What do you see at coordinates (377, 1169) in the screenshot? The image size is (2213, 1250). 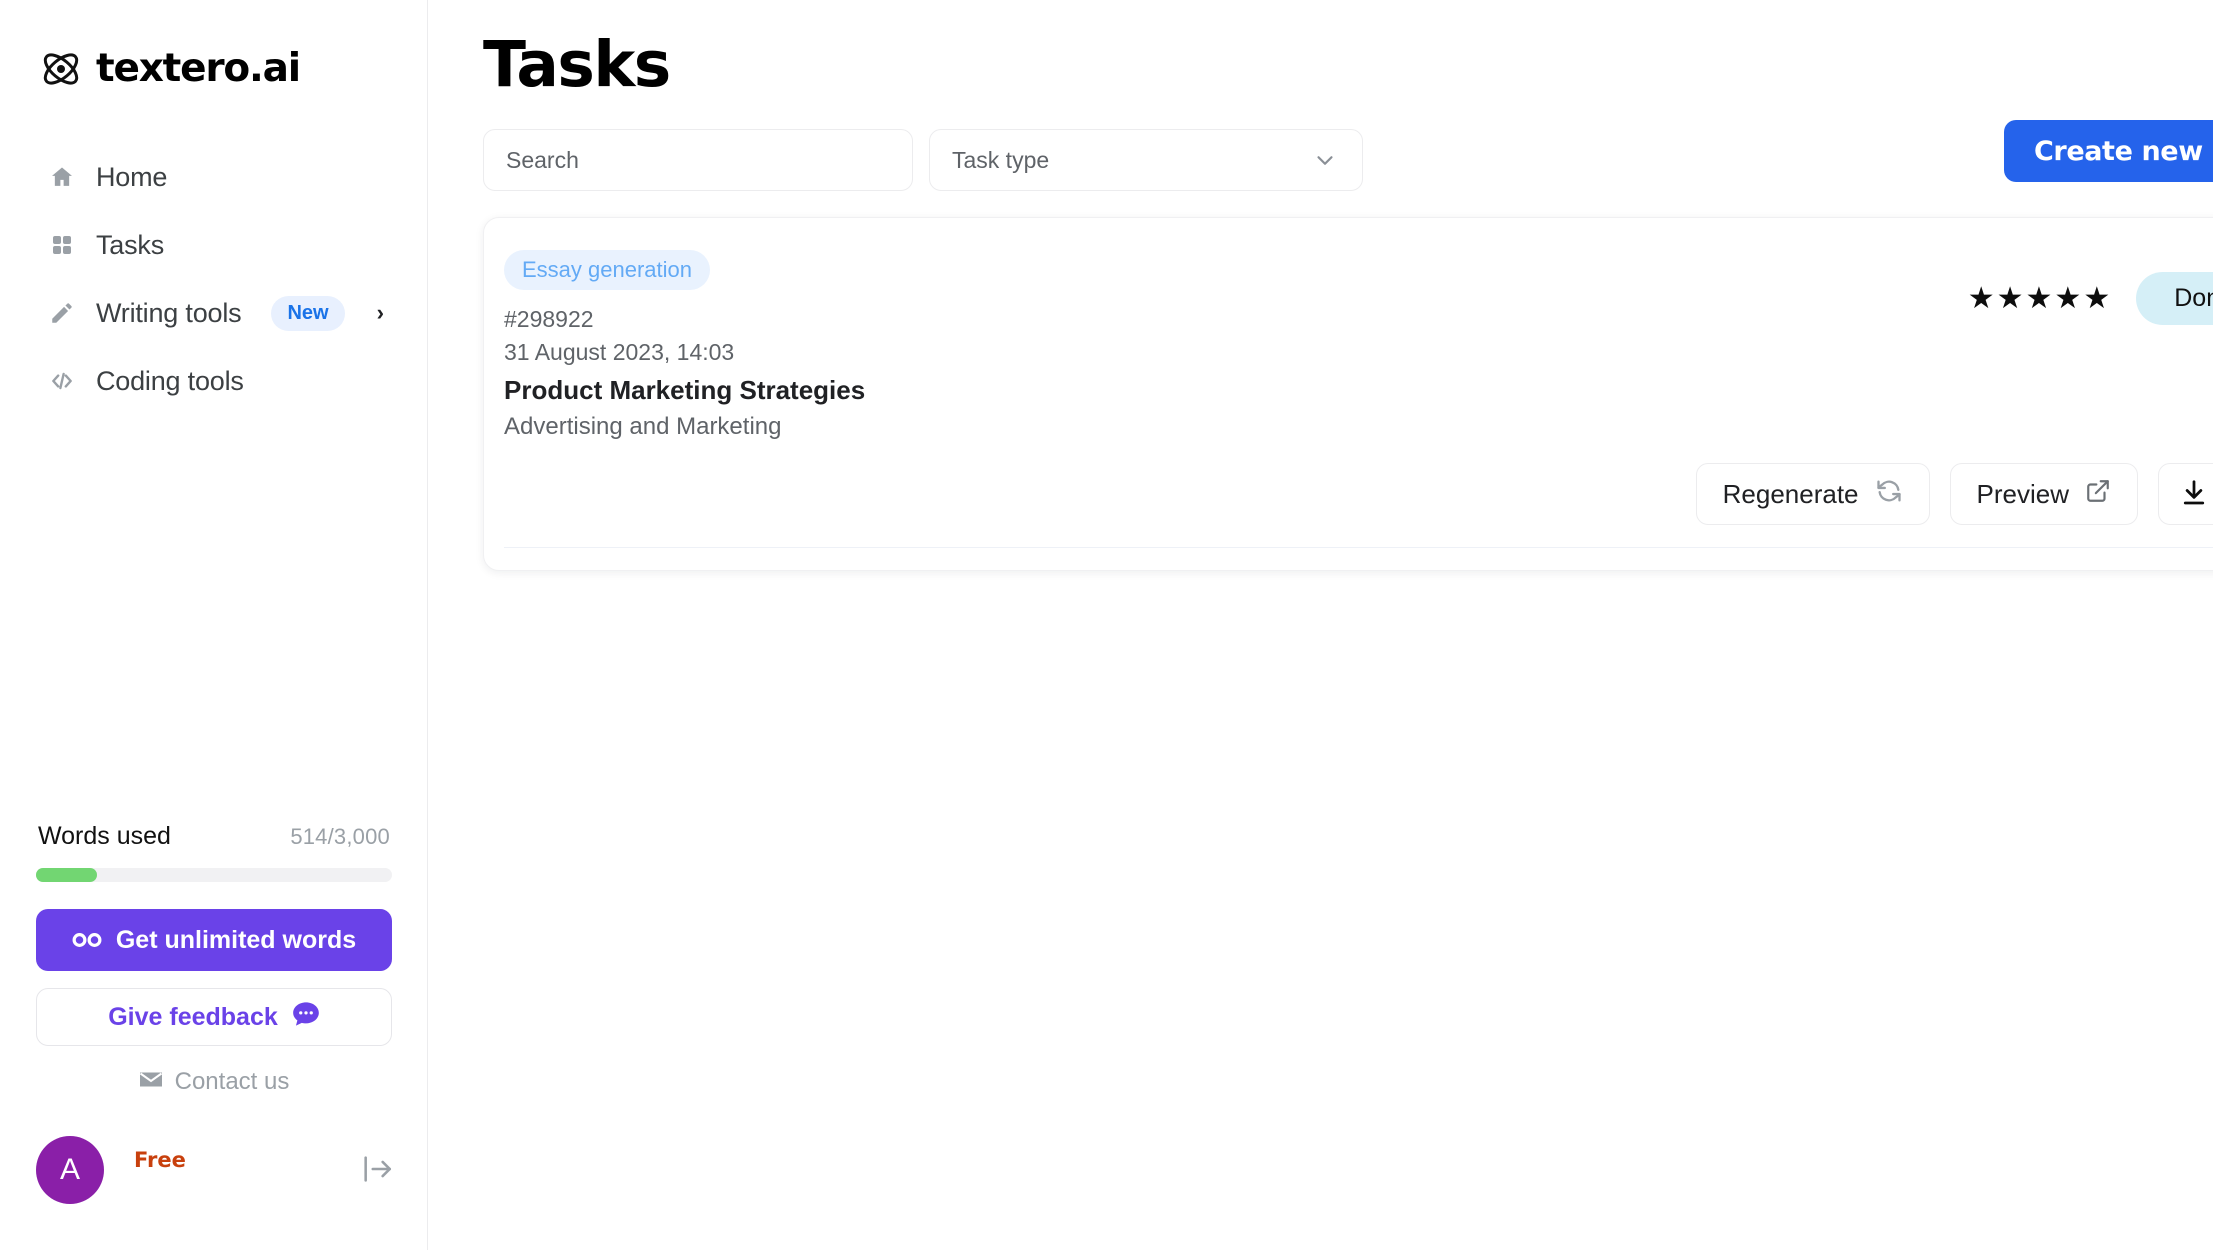 I see `expand-sidebar-icon` at bounding box center [377, 1169].